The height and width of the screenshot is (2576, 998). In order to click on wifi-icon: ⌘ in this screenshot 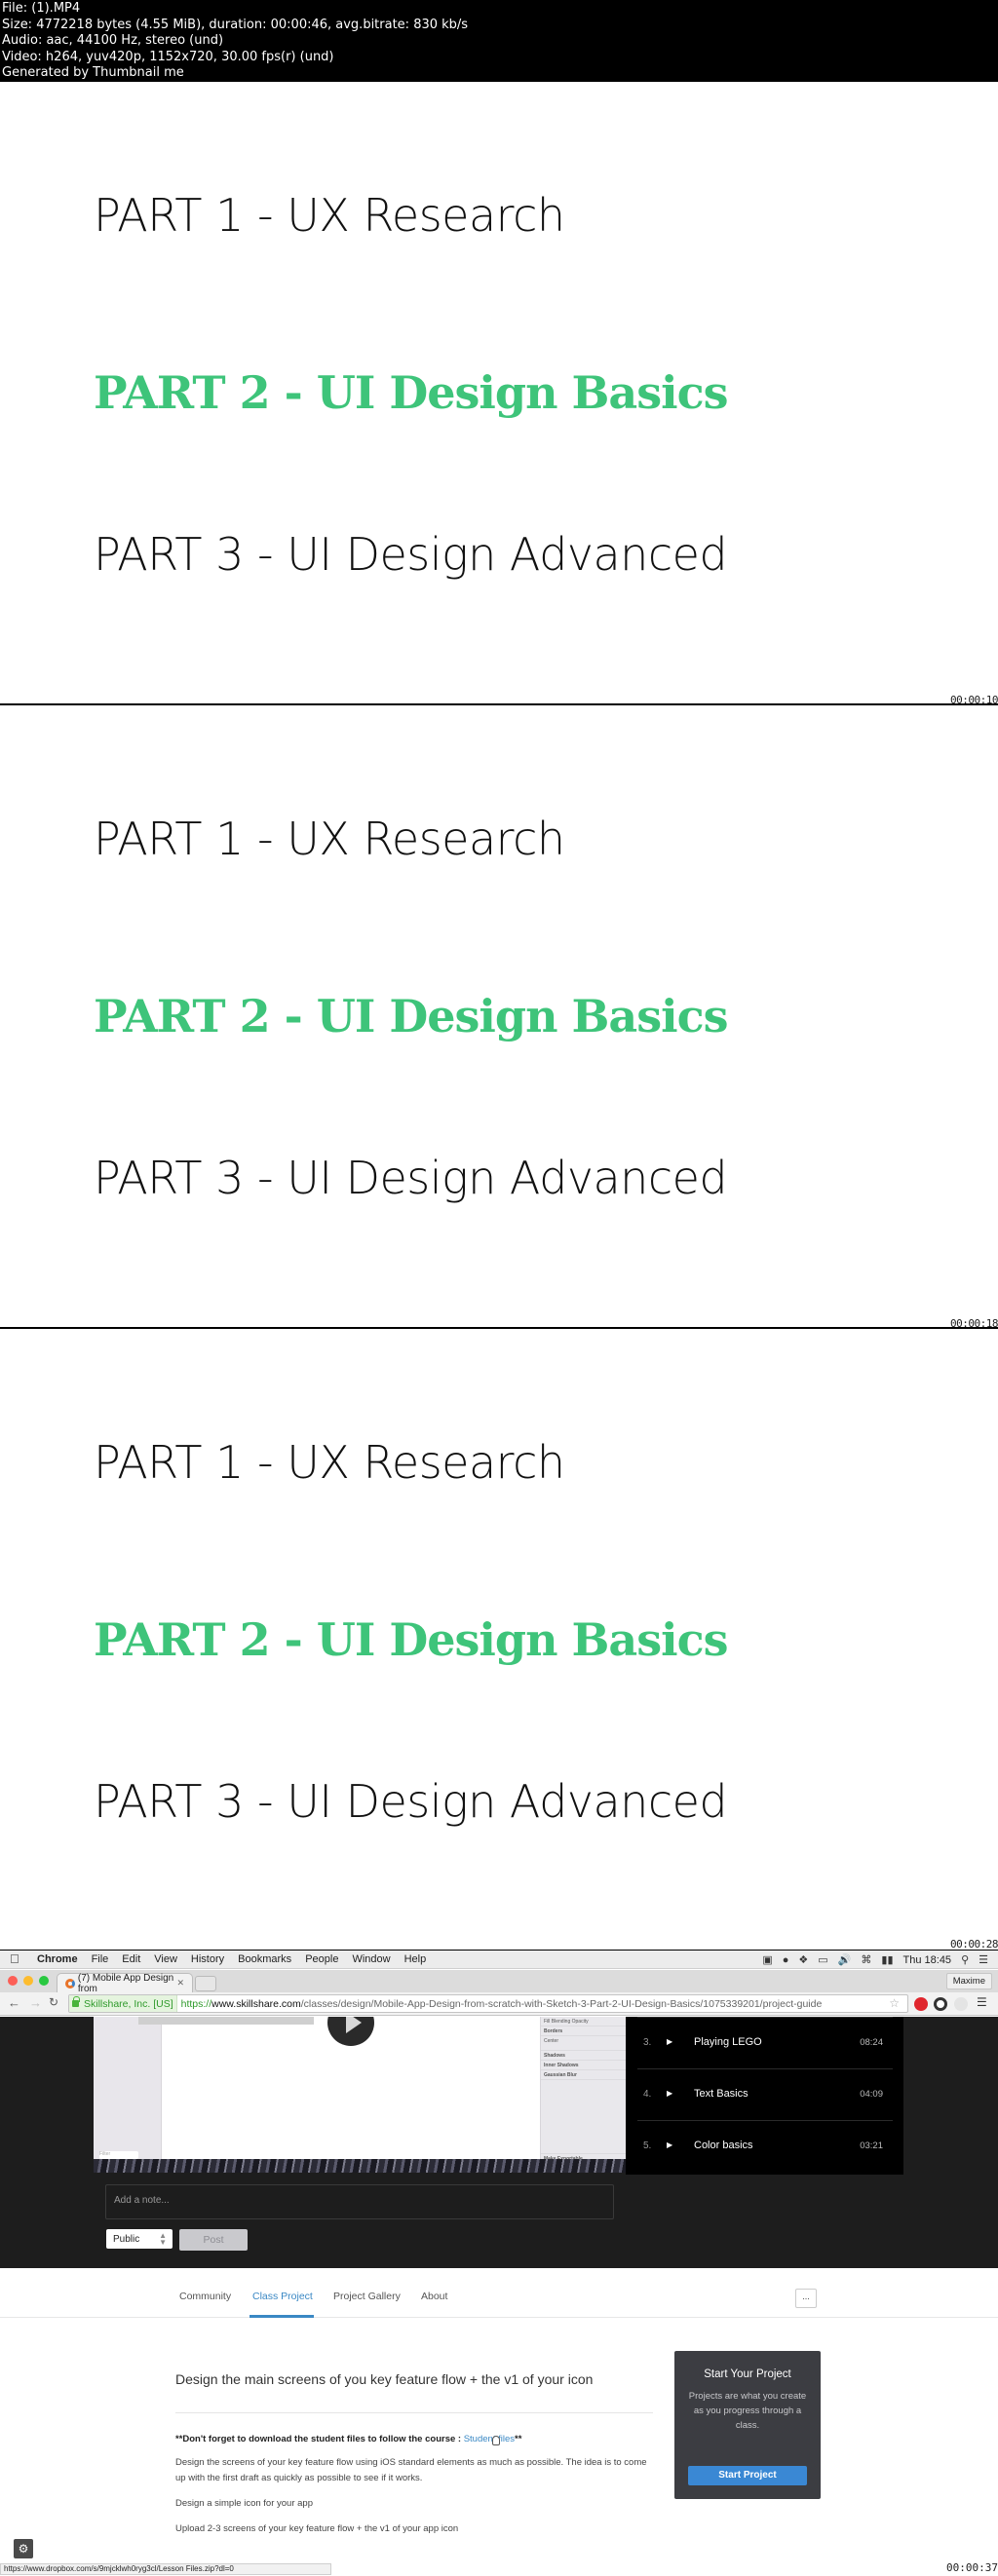, I will do `click(866, 1959)`.